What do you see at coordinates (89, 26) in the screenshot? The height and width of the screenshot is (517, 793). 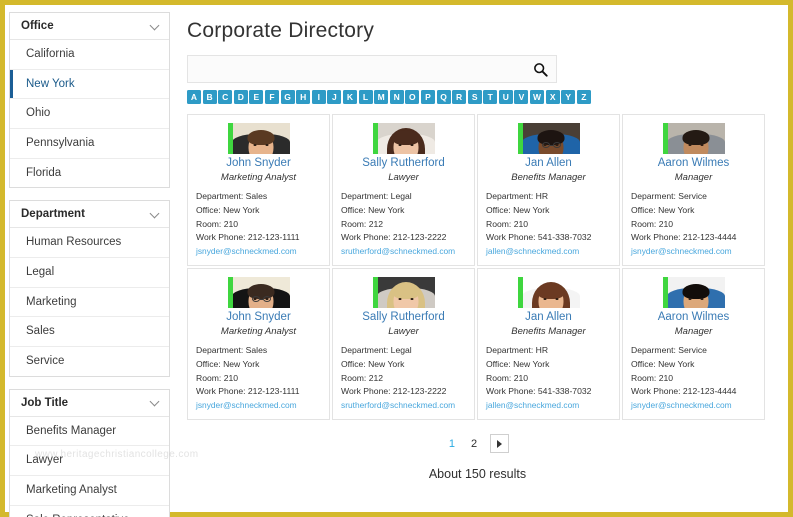 I see `facet-header-office: Office` at bounding box center [89, 26].